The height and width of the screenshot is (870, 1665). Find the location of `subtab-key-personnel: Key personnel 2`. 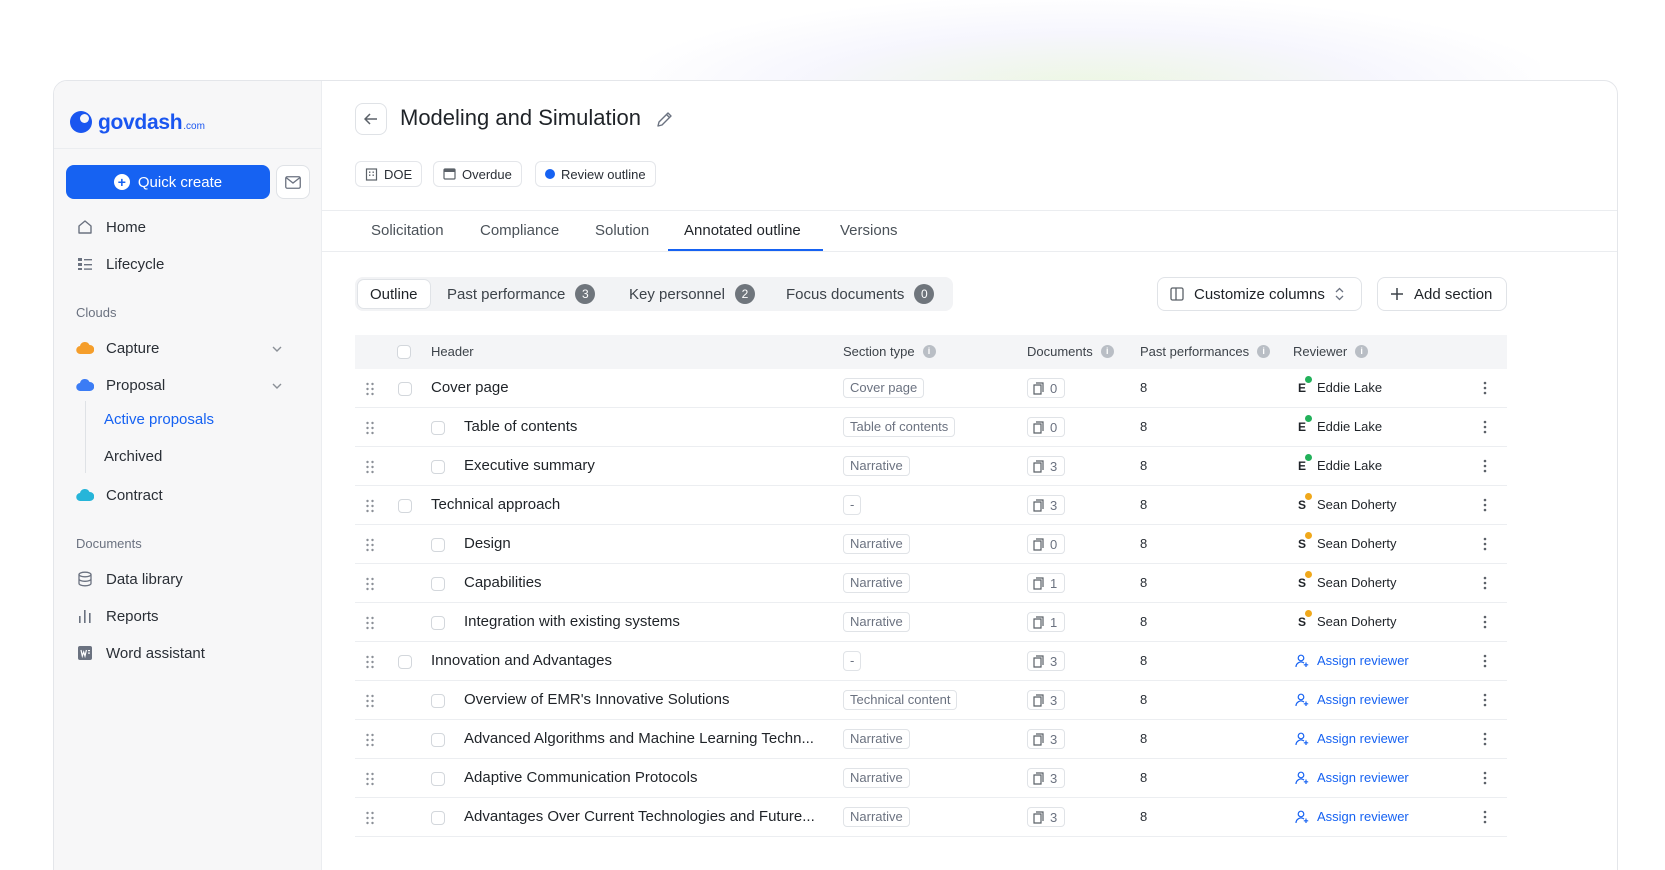

subtab-key-personnel: Key personnel 2 is located at coordinates (692, 294).